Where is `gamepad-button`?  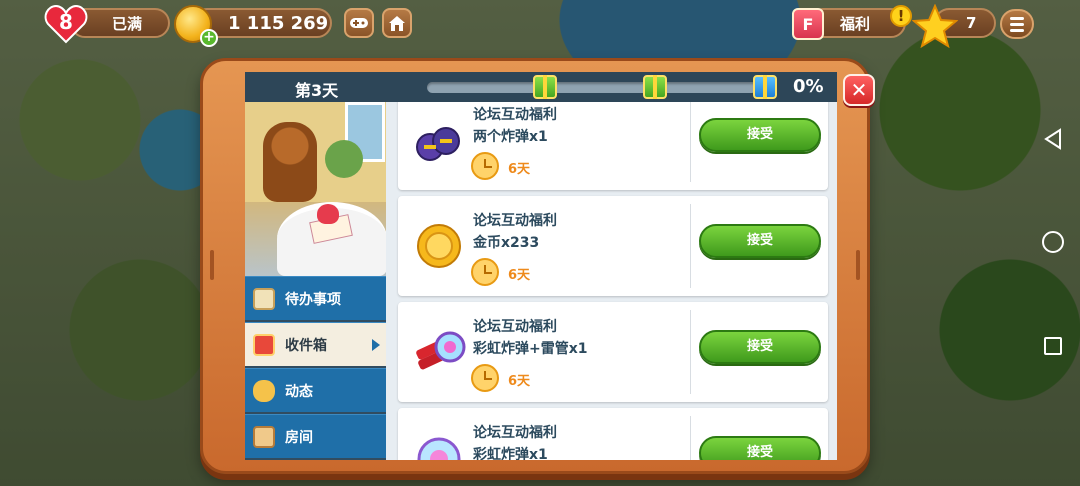 gamepad-button is located at coordinates (359, 23).